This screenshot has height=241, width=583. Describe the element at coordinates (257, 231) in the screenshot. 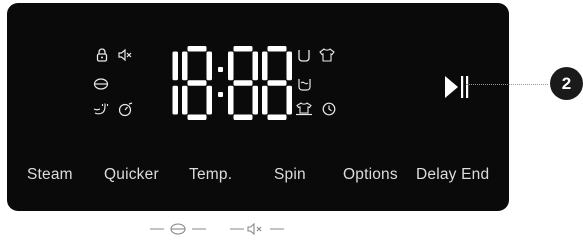

I see `mute-legend-icon` at that location.